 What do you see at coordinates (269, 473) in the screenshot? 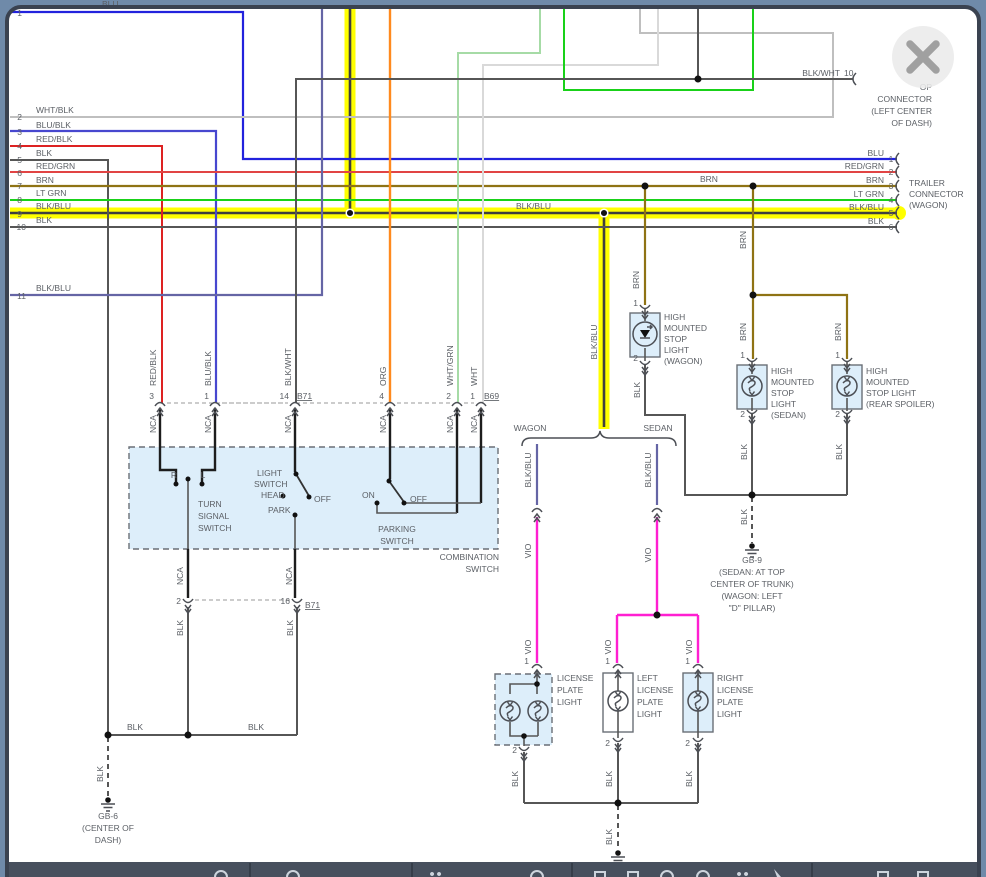
I see `light-switch-label: LIGHT` at bounding box center [269, 473].